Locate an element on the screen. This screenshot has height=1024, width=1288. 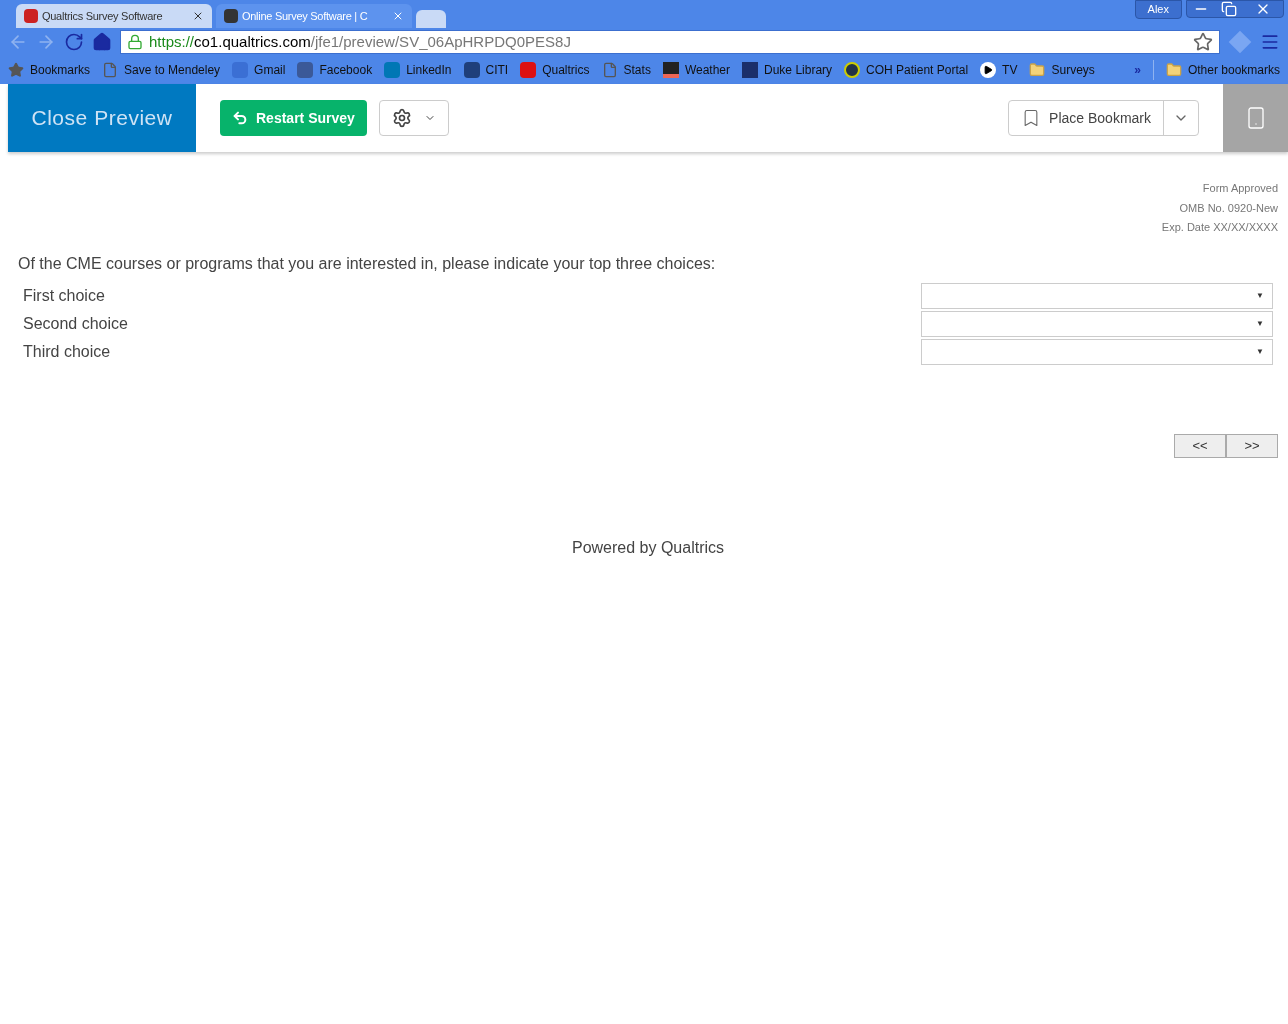
previous-button: << is located at coordinates (1200, 445).